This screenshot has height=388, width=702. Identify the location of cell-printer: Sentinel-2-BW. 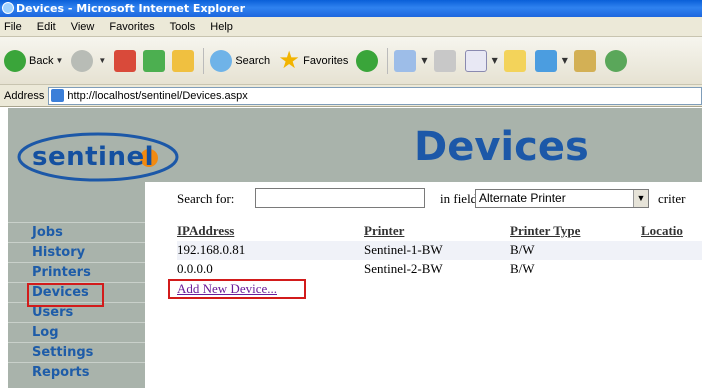
(403, 268).